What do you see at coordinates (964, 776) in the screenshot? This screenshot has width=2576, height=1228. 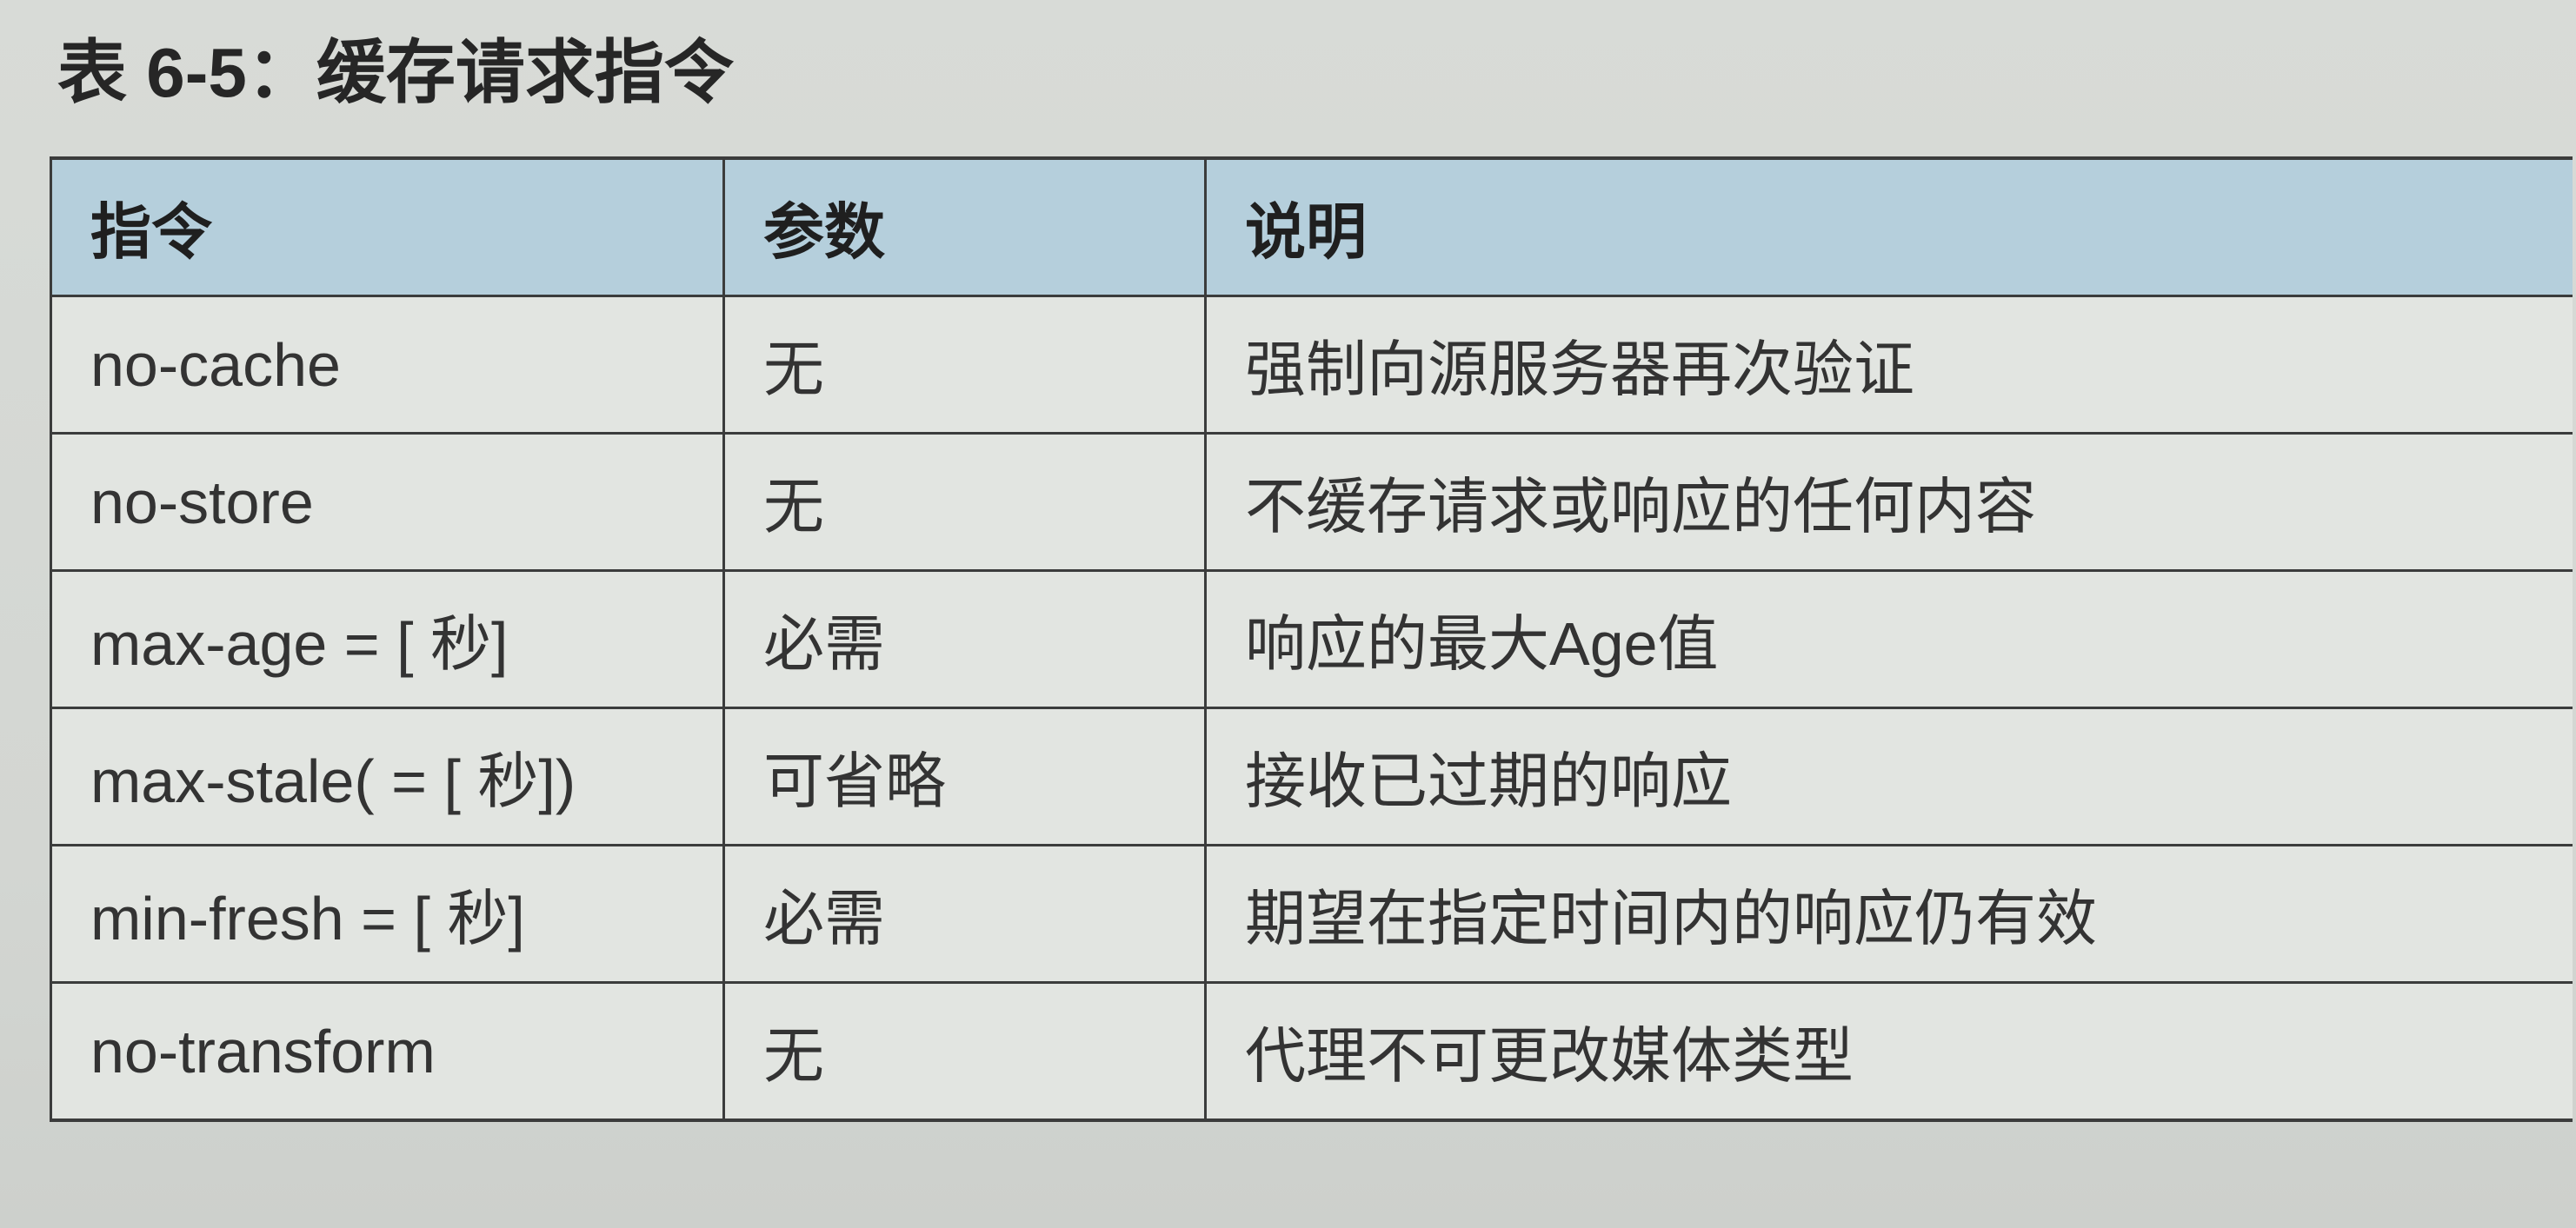 I see `cell-parameter: 可省略` at bounding box center [964, 776].